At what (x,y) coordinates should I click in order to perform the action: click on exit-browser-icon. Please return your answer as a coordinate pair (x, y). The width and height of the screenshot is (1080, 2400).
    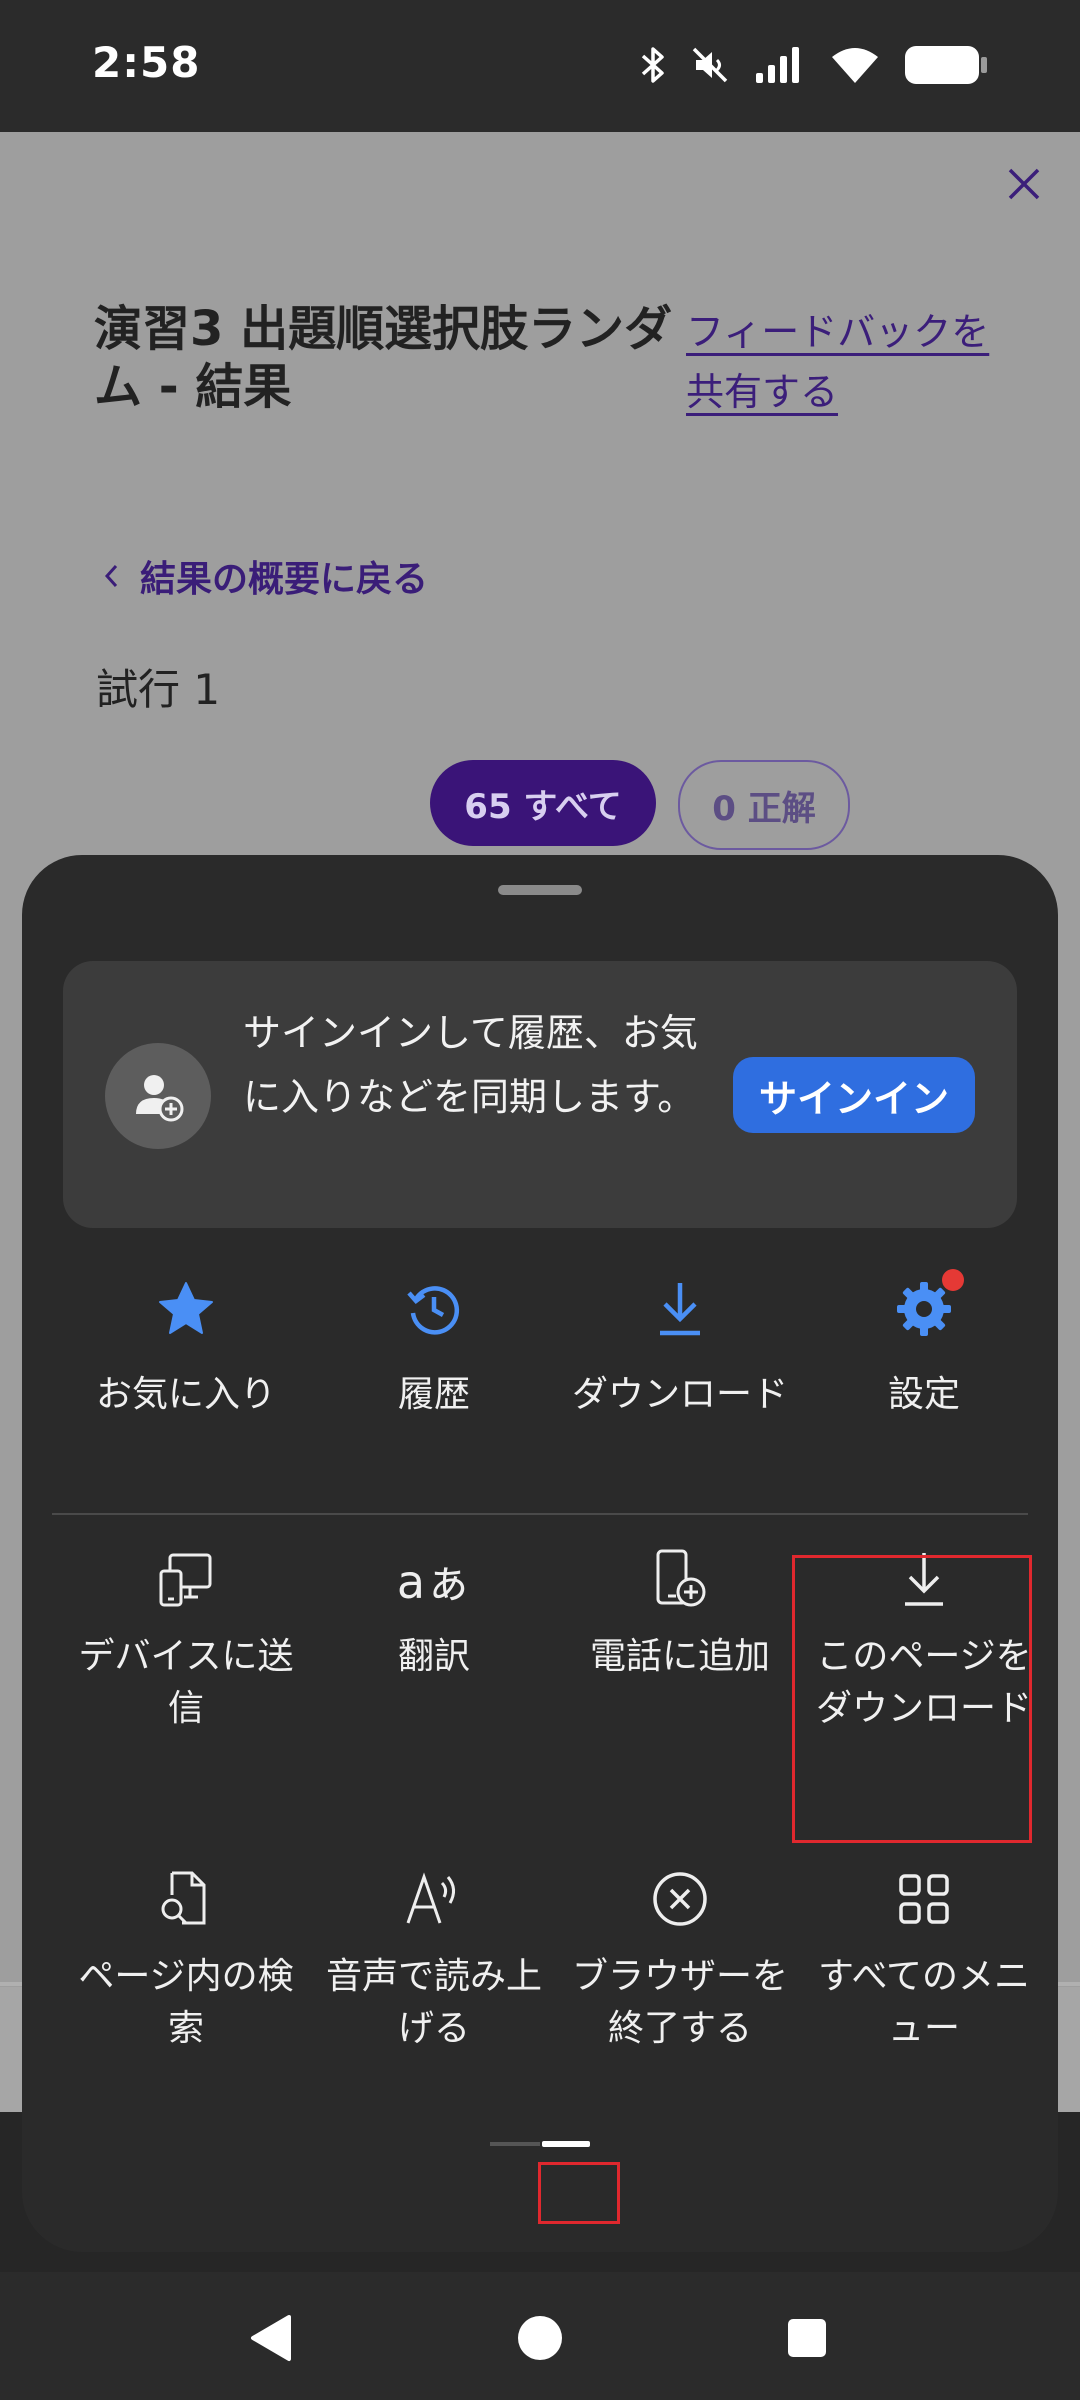
    Looking at the image, I should click on (680, 1899).